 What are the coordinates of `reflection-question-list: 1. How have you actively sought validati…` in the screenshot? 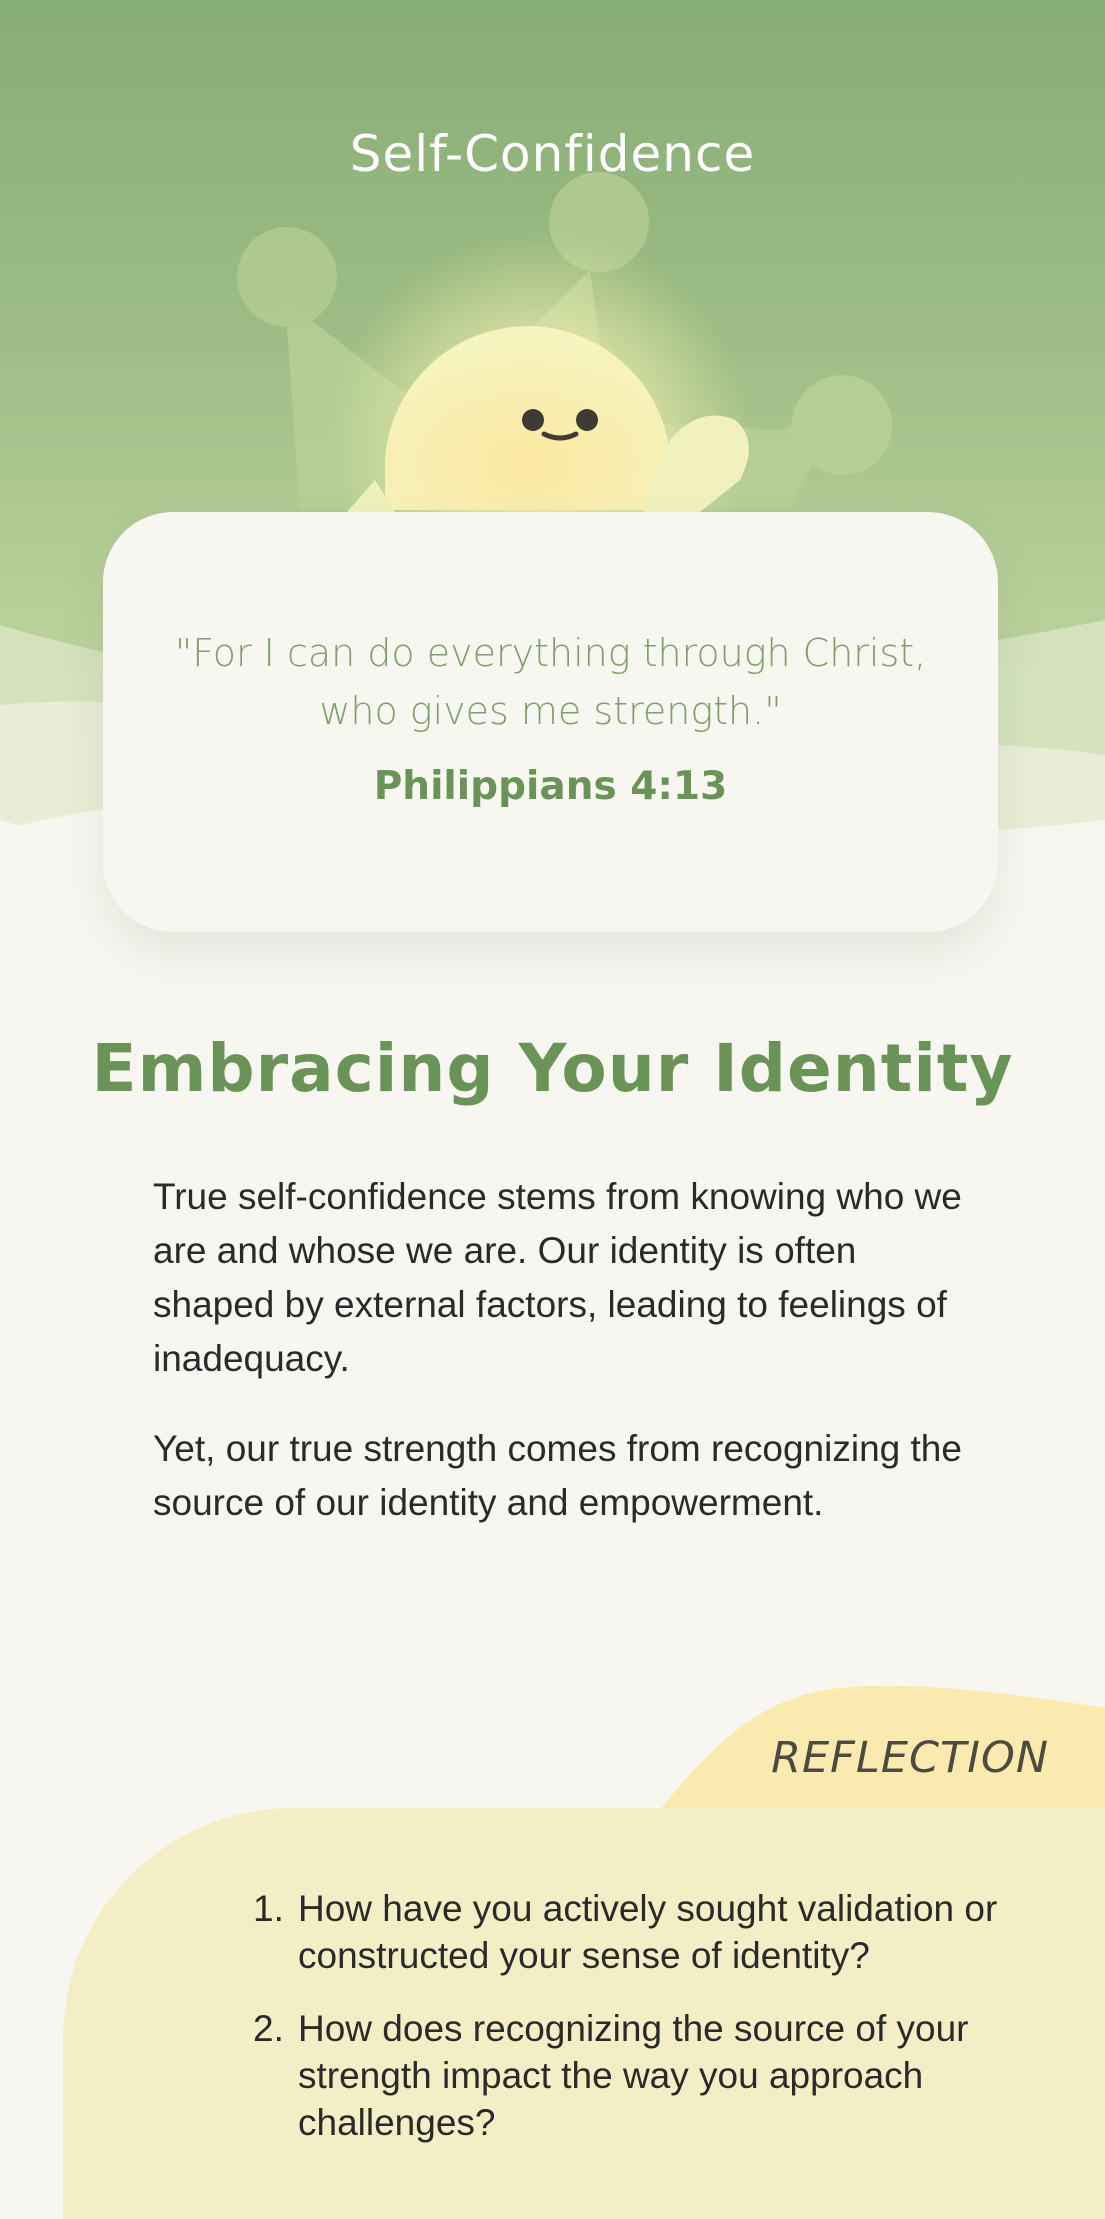 It's located at (635, 2028).